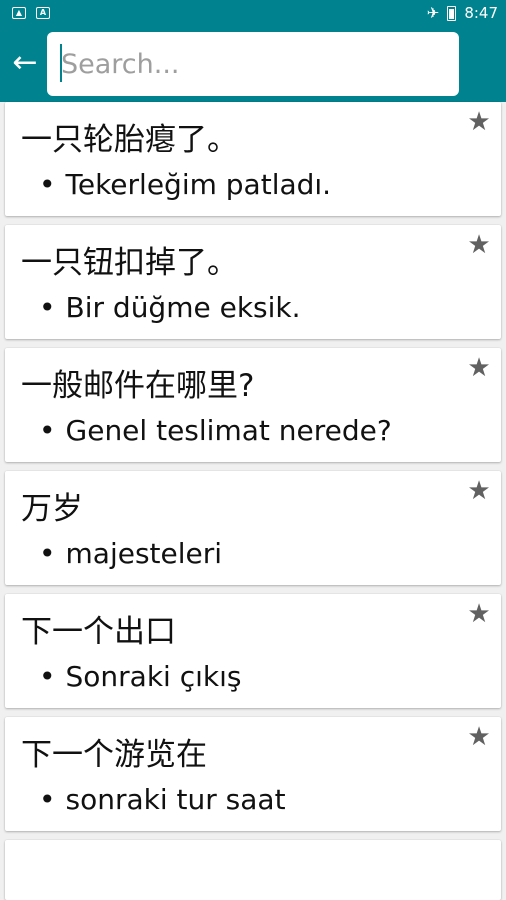 Image resolution: width=506 pixels, height=900 pixels. Describe the element at coordinates (253, 651) in the screenshot. I see `list-item: 下一个出口 Sonraki çıkış ★` at that location.